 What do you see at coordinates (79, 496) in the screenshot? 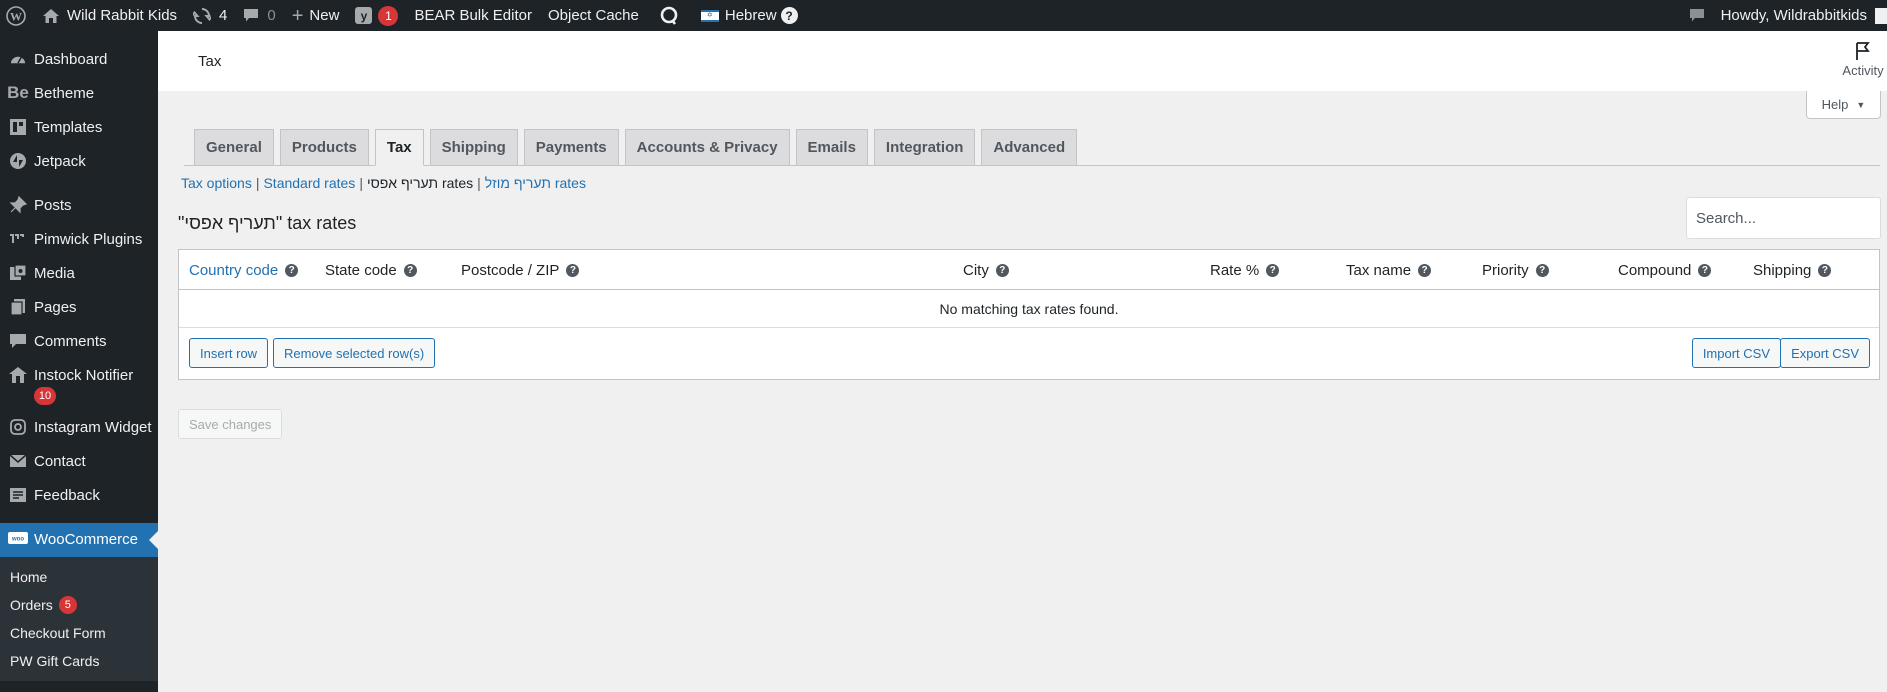
I see `sidebar-item-feedback: Feedback` at bounding box center [79, 496].